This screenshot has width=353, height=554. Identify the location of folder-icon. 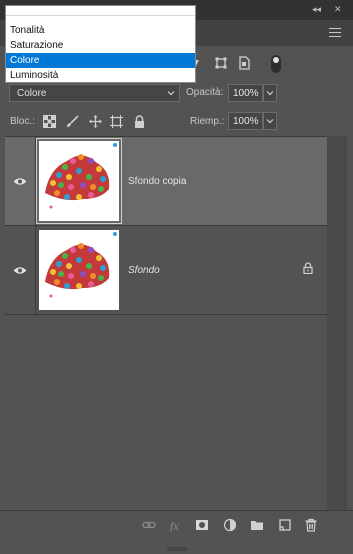
(257, 525).